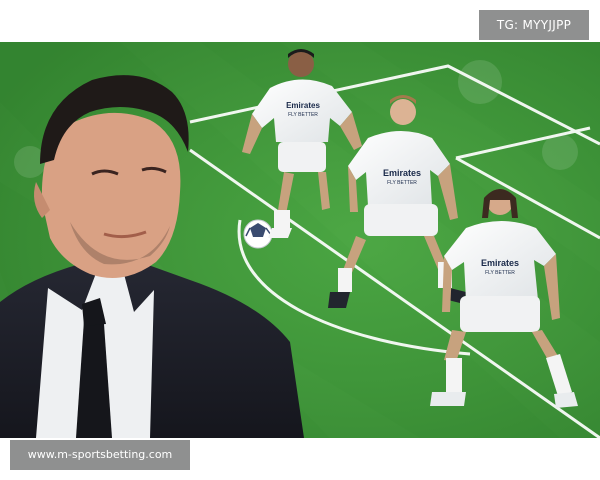  What do you see at coordinates (534, 25) in the screenshot?
I see `telegram-tag-badge: TG: MYYJJPP` at bounding box center [534, 25].